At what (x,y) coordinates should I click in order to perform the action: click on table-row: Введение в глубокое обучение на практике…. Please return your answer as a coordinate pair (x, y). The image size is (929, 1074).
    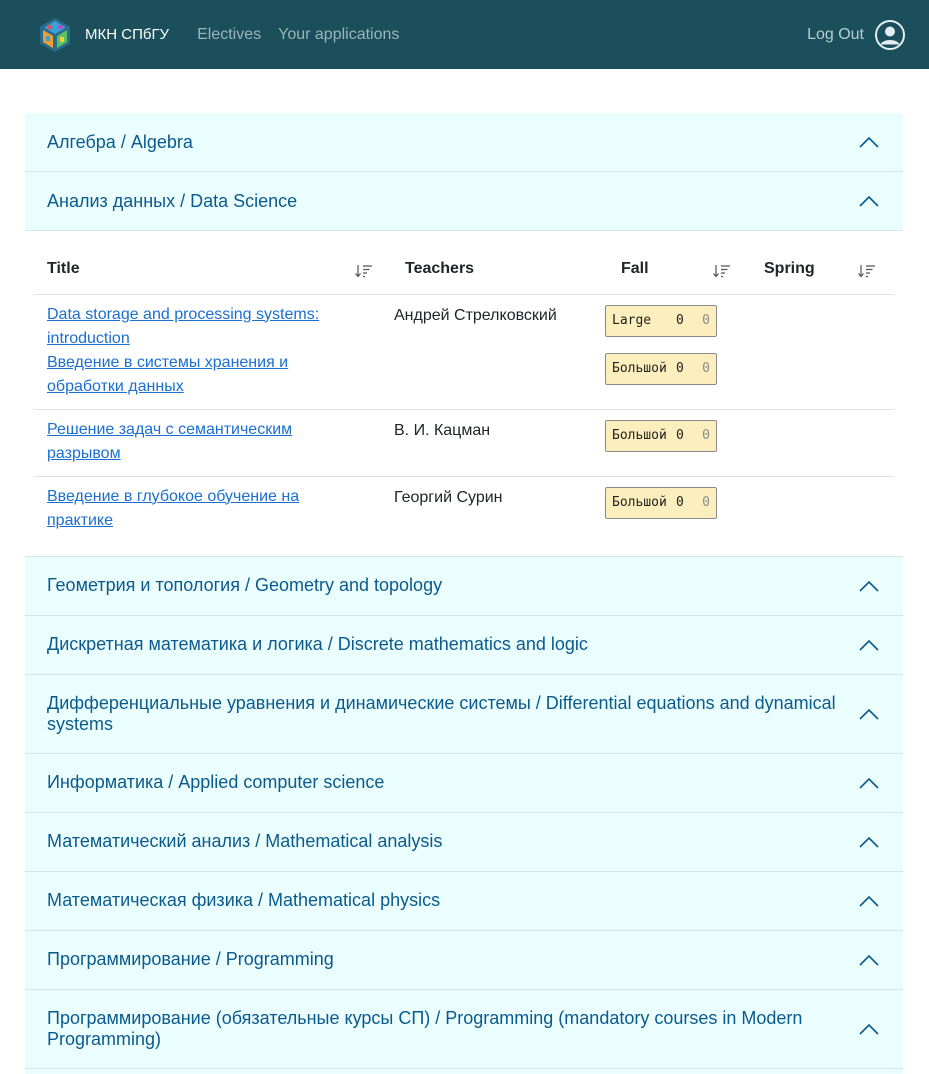
    Looking at the image, I should click on (464, 506).